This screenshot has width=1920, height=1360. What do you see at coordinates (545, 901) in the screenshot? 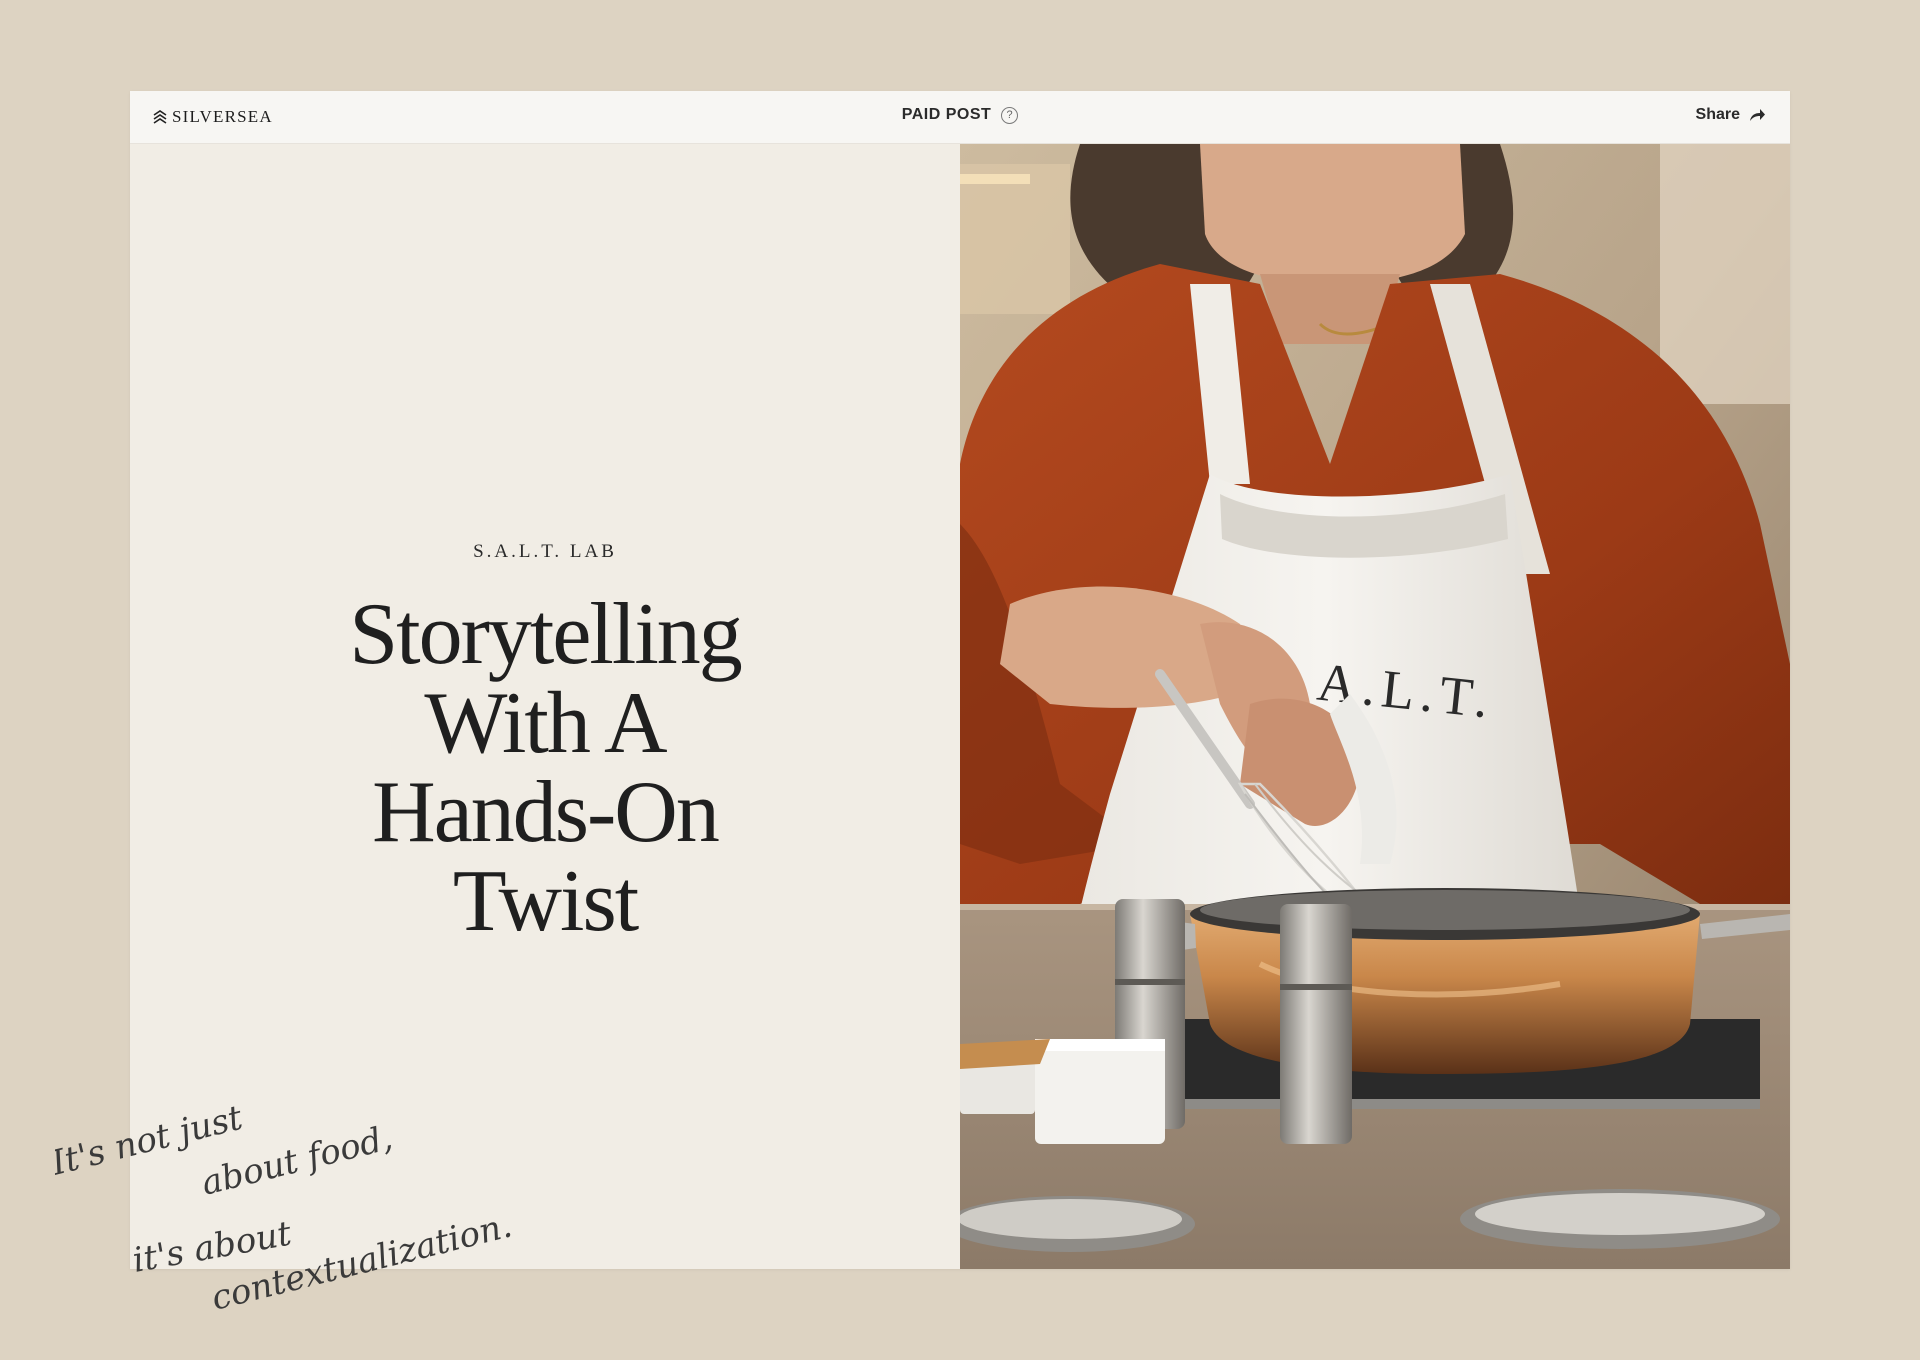
I see `headline-line: Twist` at bounding box center [545, 901].